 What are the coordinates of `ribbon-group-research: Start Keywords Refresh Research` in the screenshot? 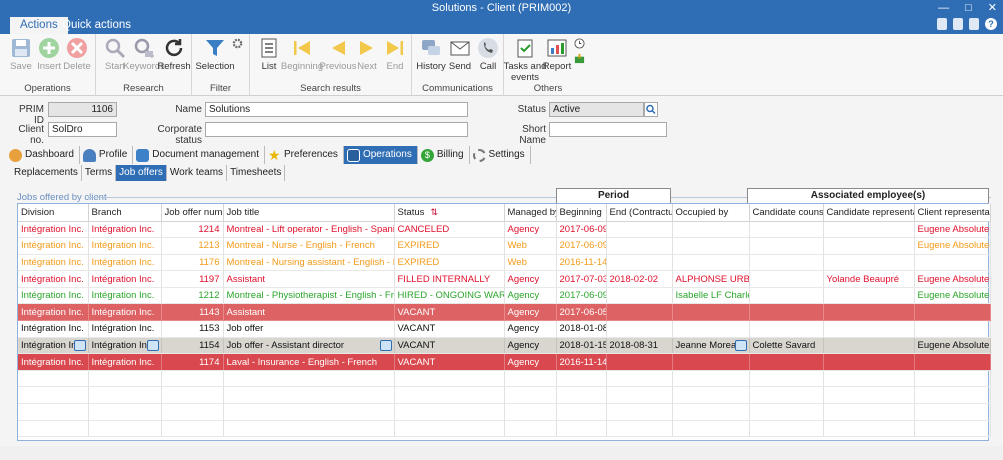 It's located at (144, 65).